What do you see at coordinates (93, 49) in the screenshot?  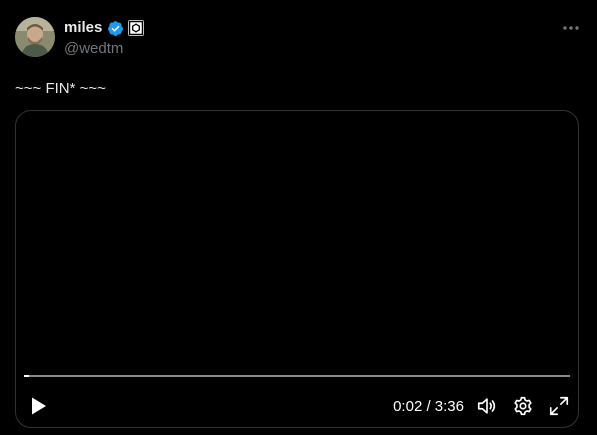 I see `author-handle: @wedtm` at bounding box center [93, 49].